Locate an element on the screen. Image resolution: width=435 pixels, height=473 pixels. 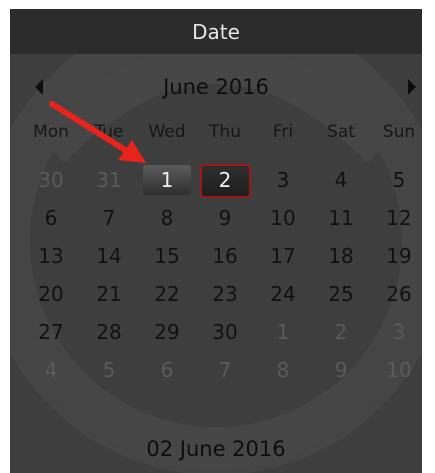
day-cell: 21 is located at coordinates (109, 294).